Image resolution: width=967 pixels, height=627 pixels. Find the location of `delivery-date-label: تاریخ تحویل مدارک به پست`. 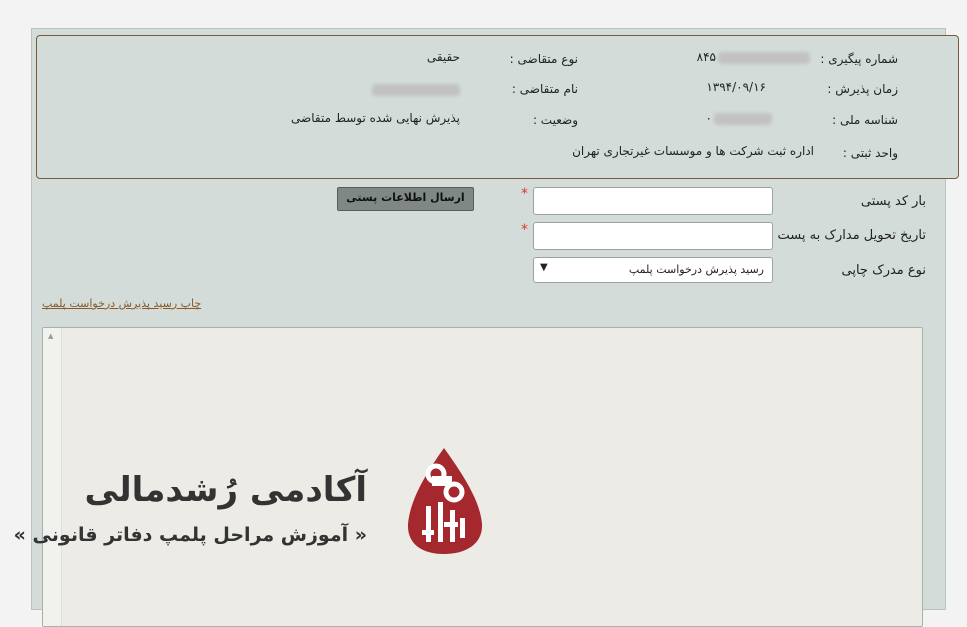

delivery-date-label: تاریخ تحویل مدارک به پست is located at coordinates (851, 235).